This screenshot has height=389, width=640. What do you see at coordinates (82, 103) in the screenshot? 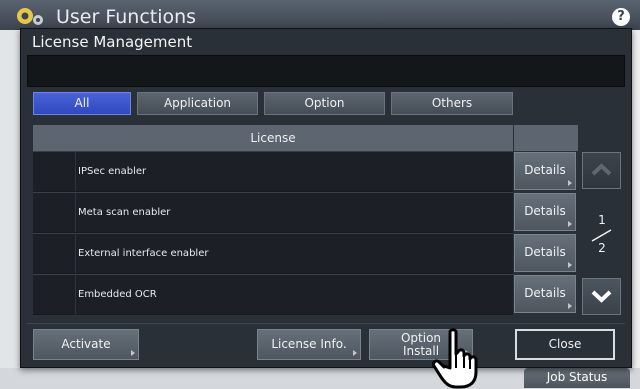
I see `tab-all: All` at bounding box center [82, 103].